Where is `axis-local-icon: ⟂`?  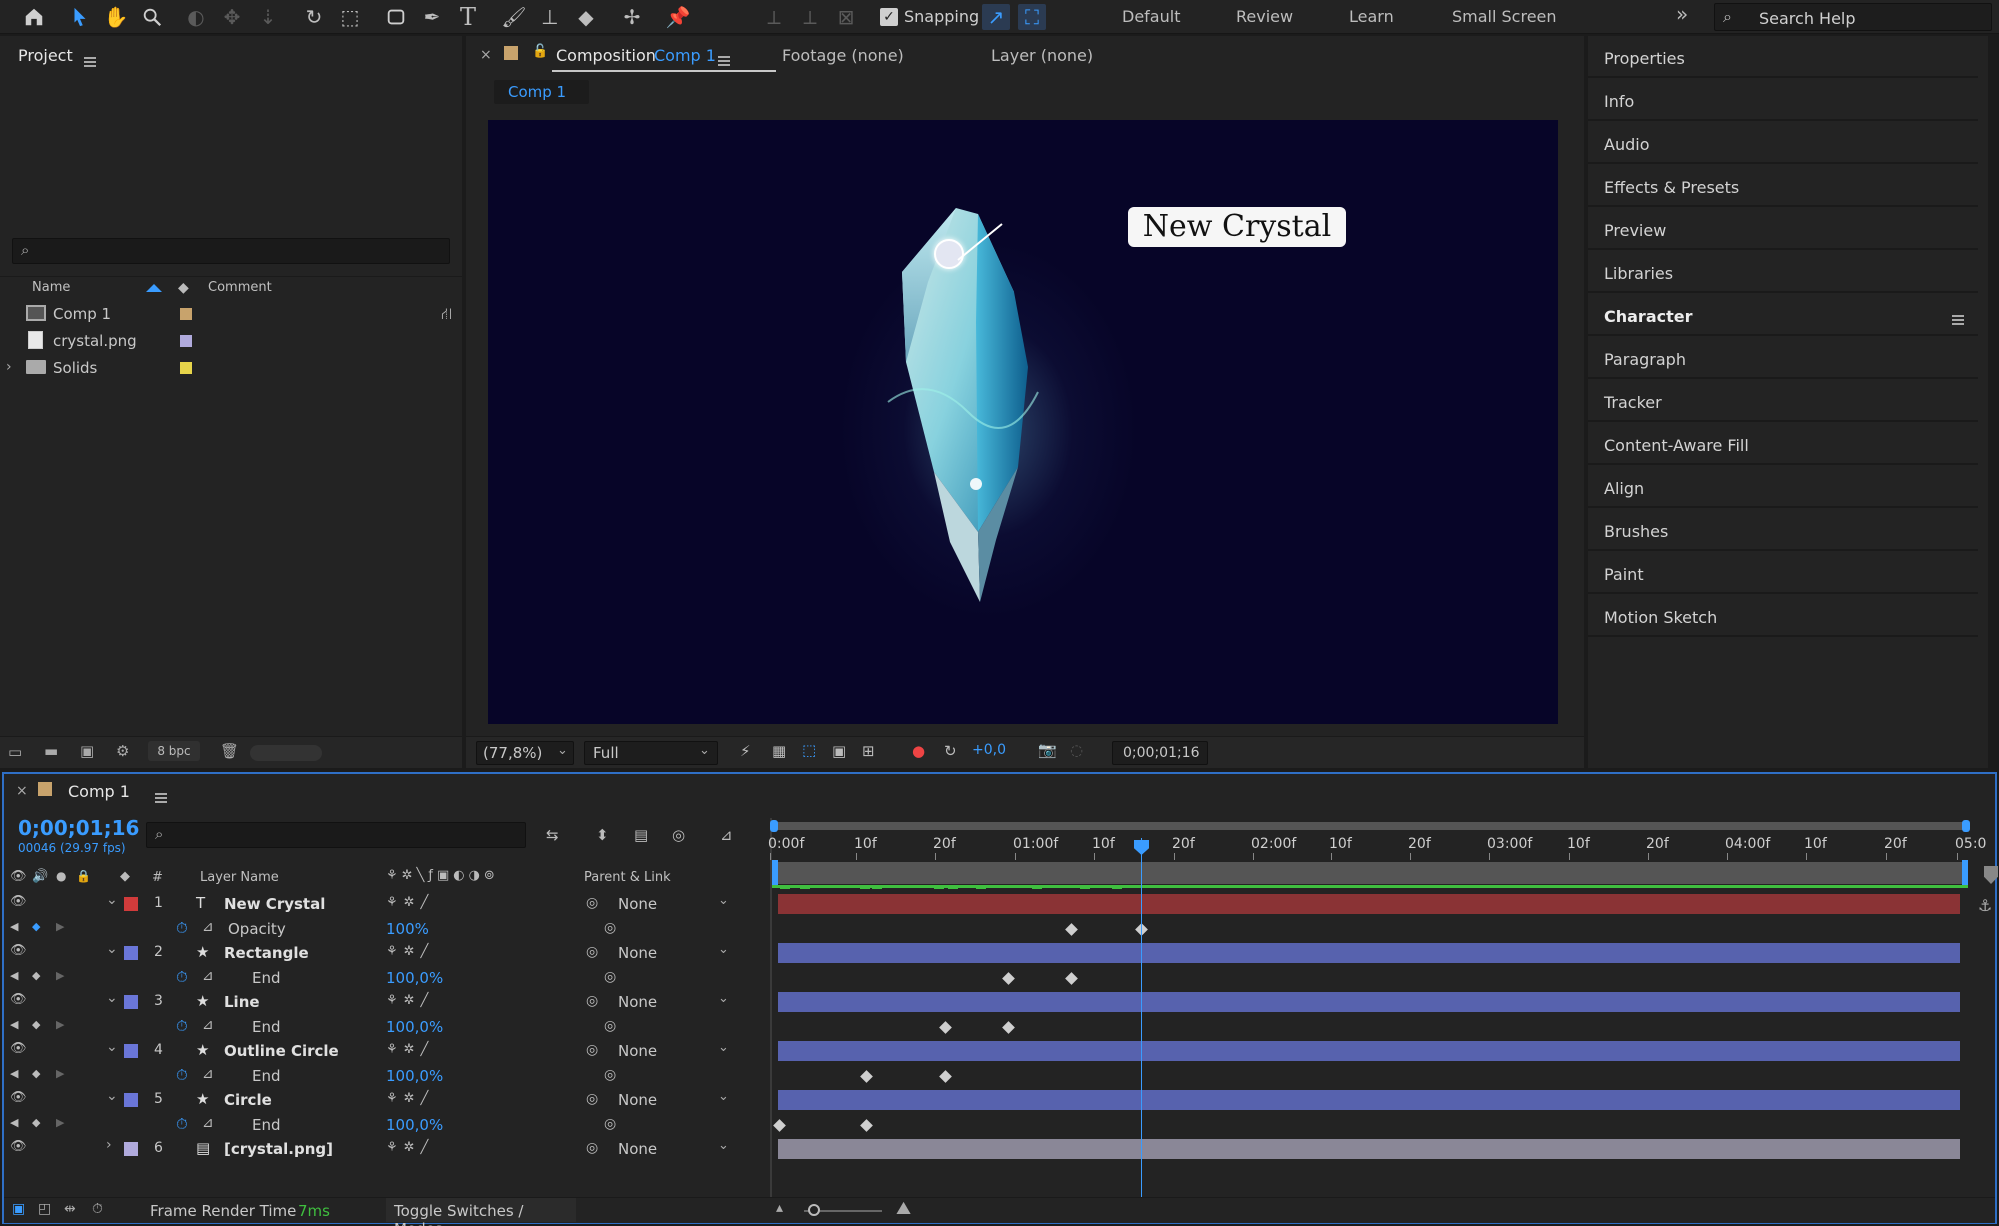 axis-local-icon: ⟂ is located at coordinates (774, 17).